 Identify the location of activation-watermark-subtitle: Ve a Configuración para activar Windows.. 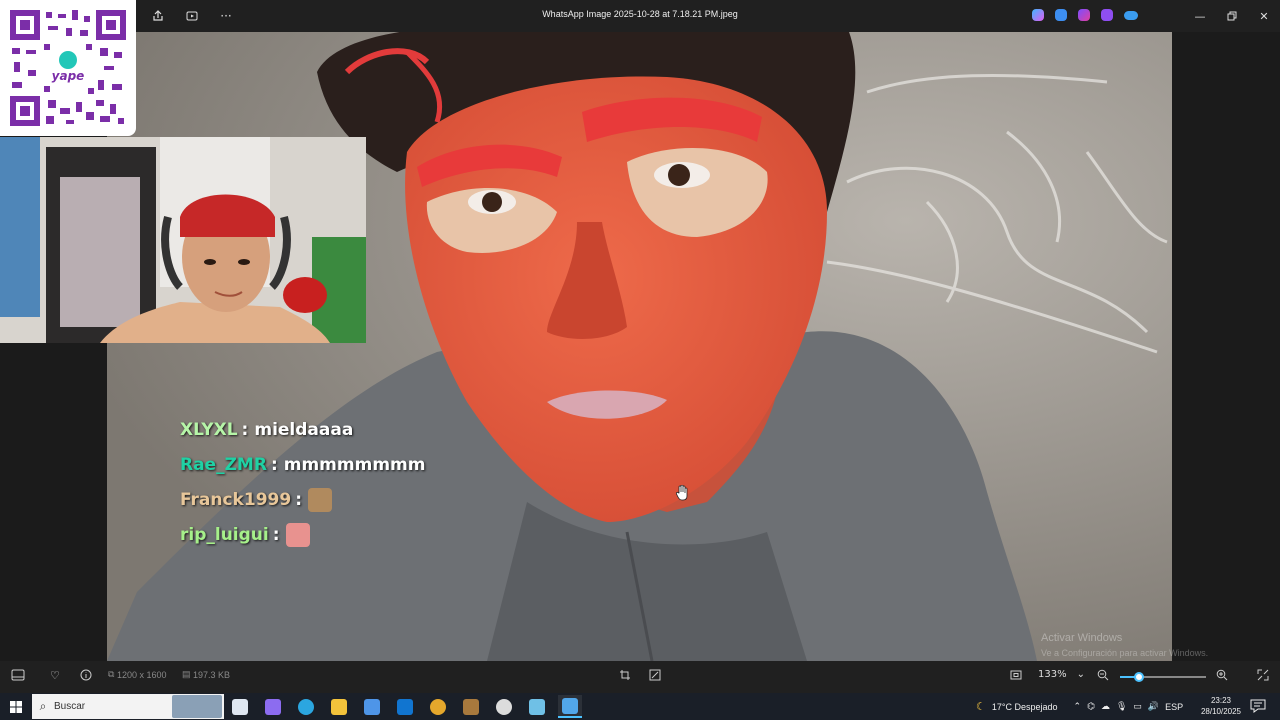
(1125, 653).